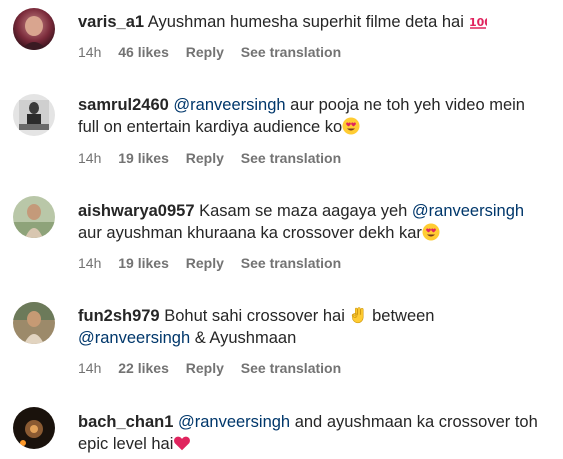 Image resolution: width=563 pixels, height=459 pixels. What do you see at coordinates (245, 338) in the screenshot?
I see `comment-body-continued: & Ayushmaan` at bounding box center [245, 338].